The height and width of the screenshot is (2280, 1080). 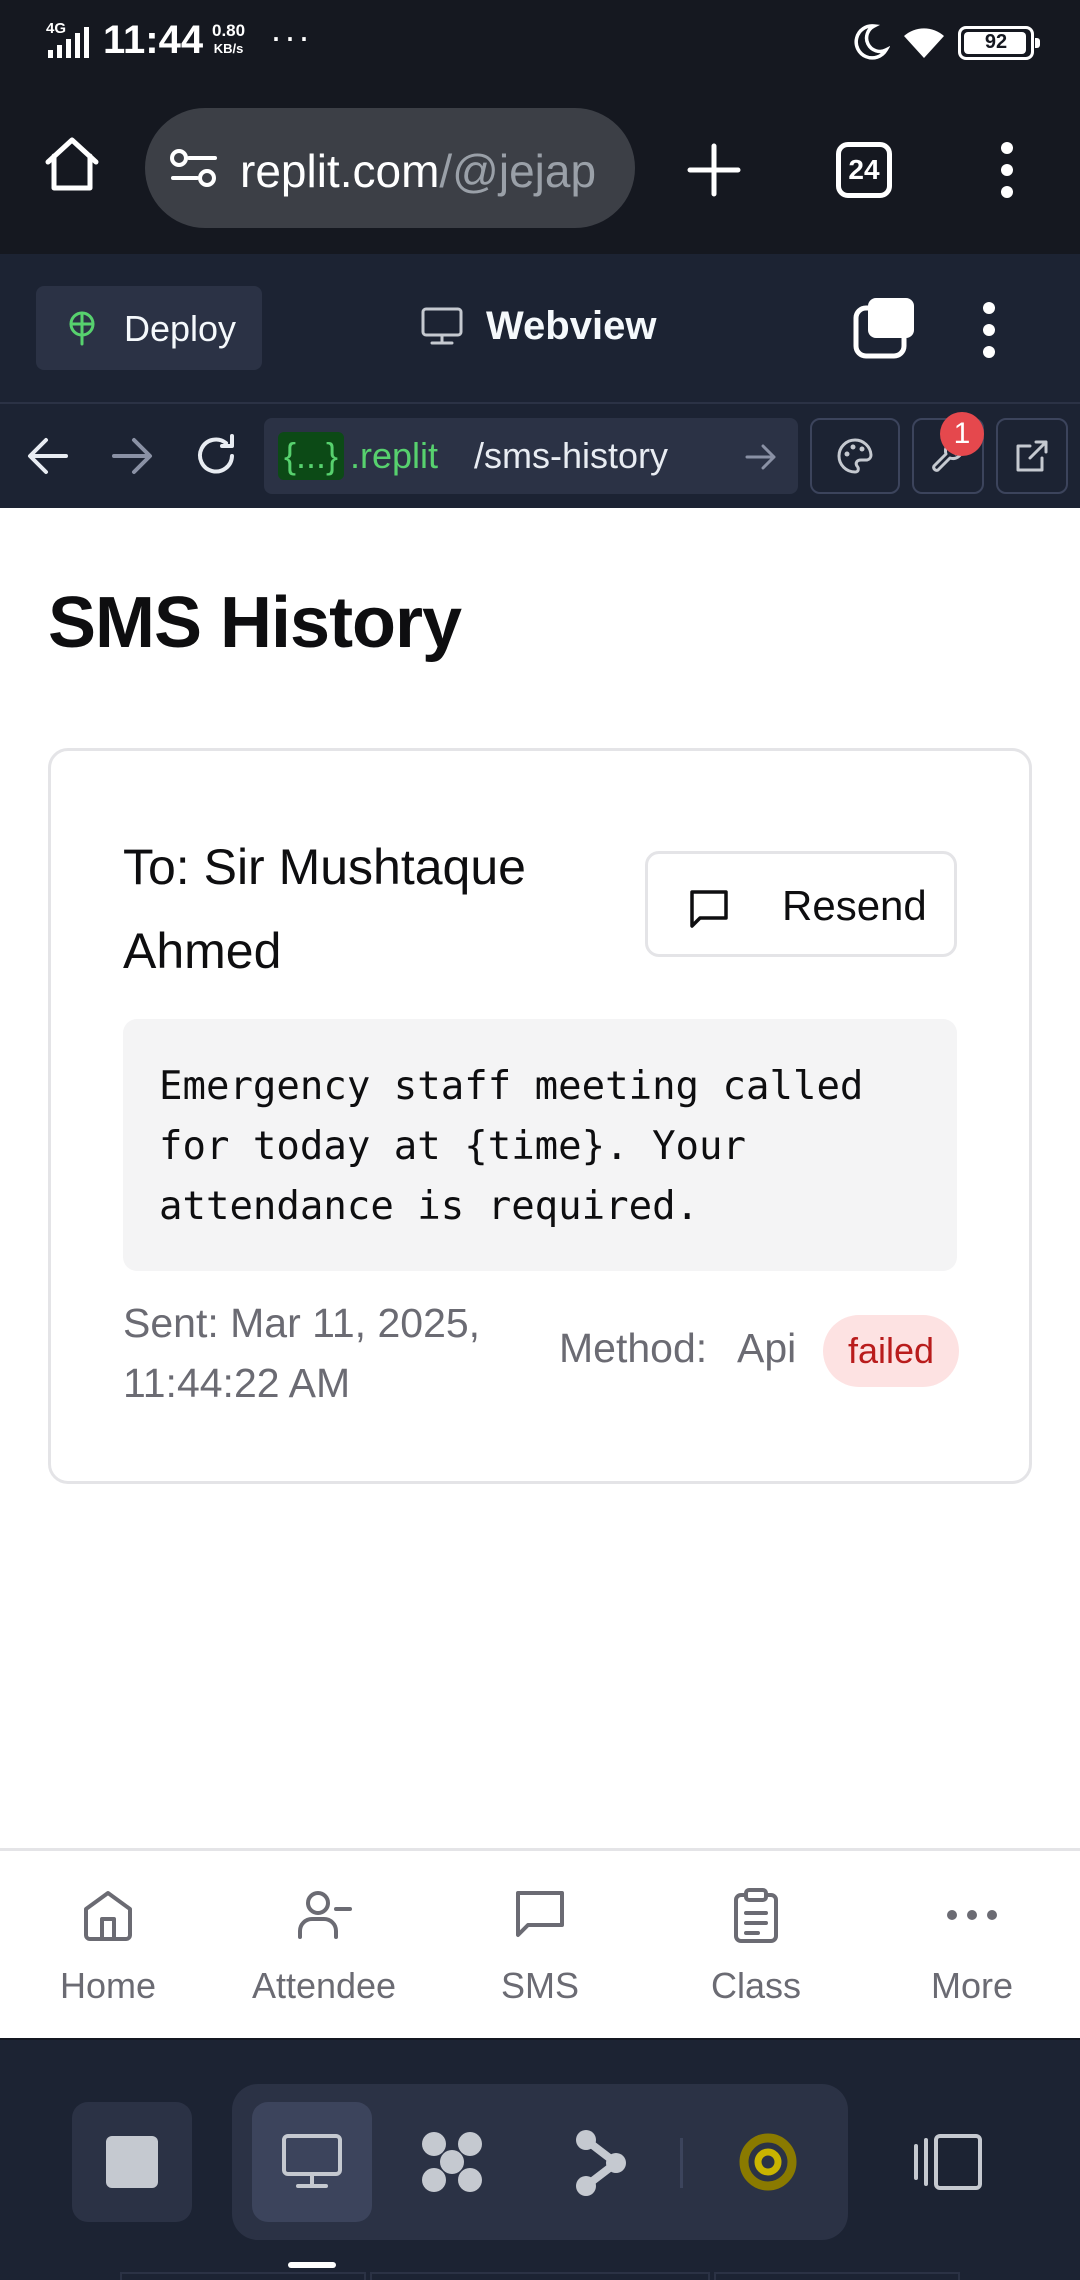 I want to click on notification-overflow: ···, so click(x=291, y=36).